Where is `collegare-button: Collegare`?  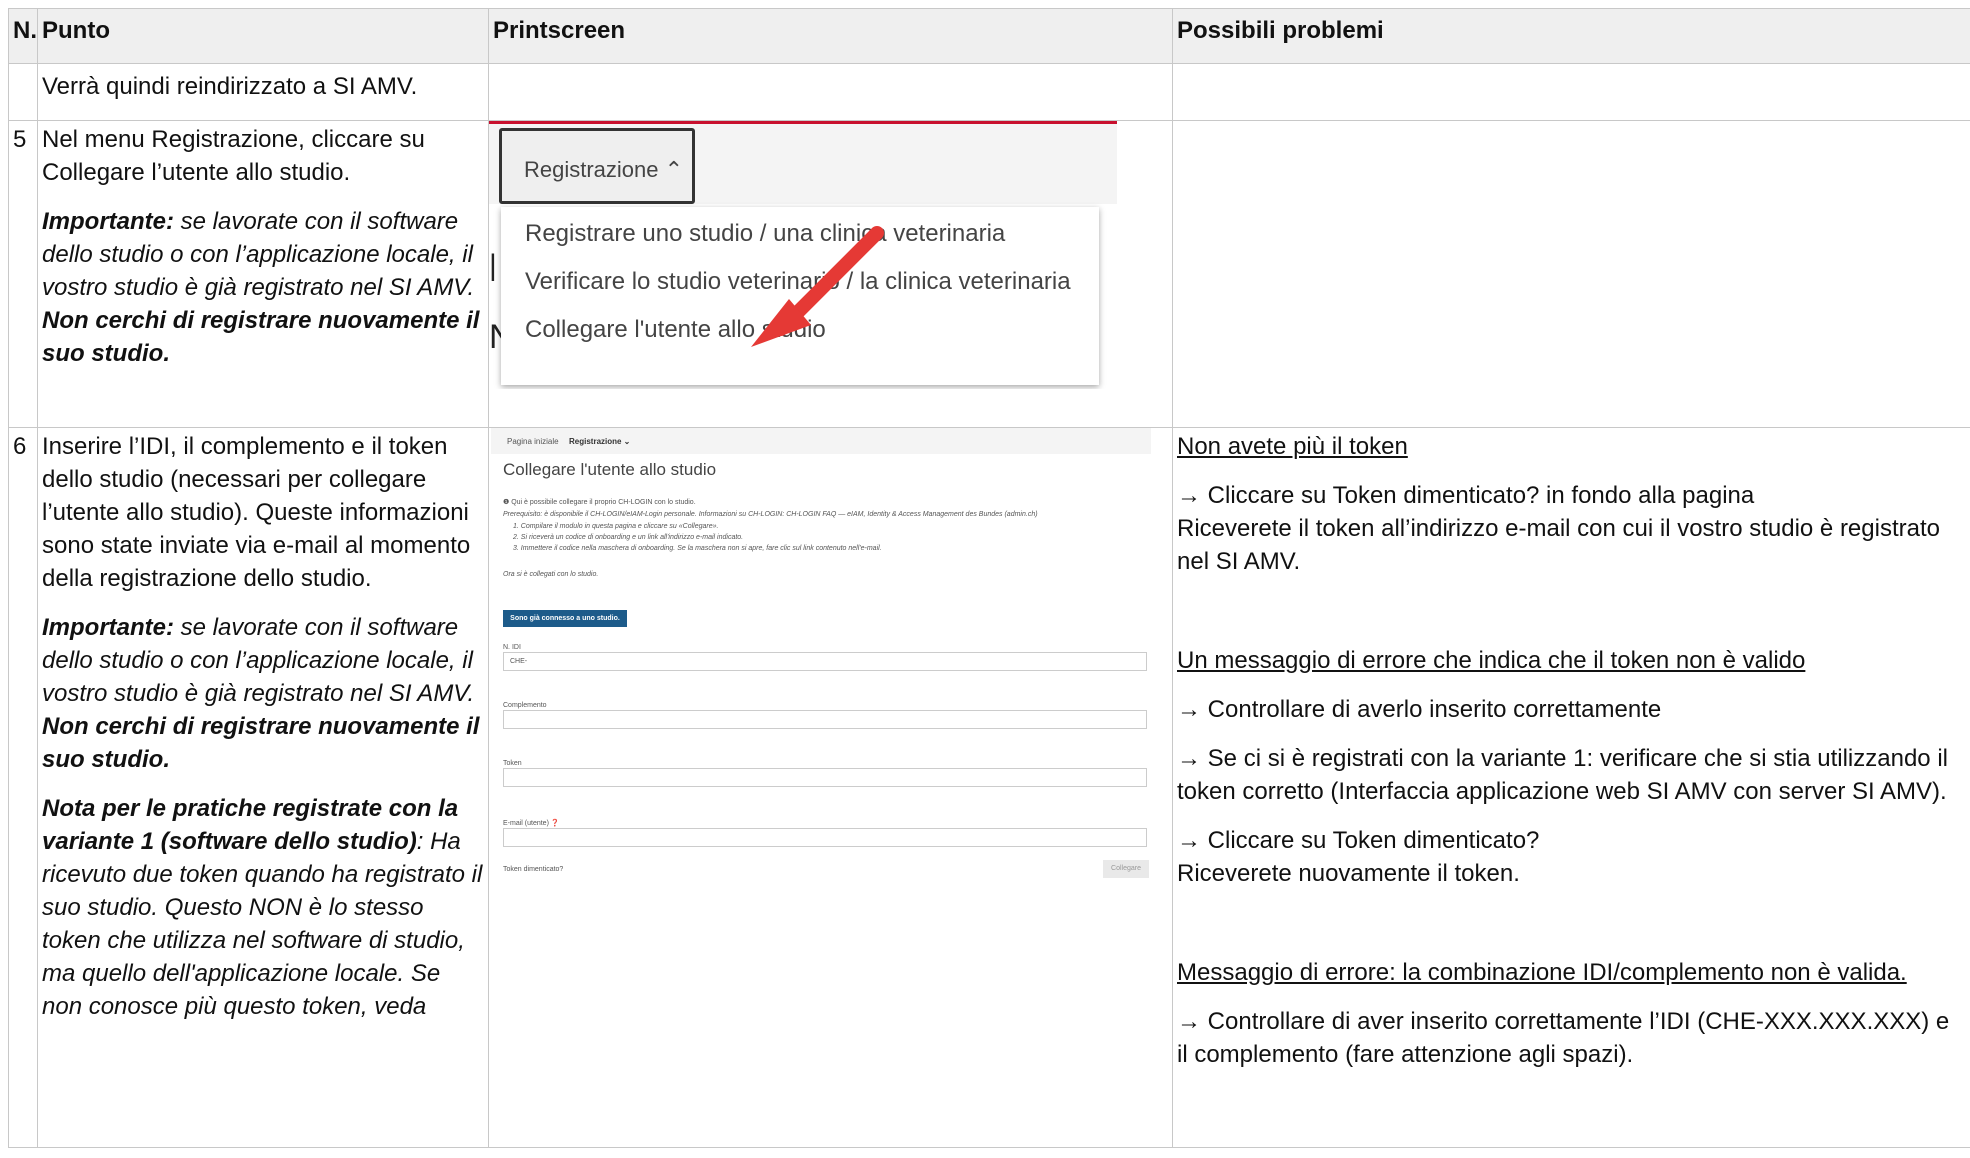
collegare-button: Collegare is located at coordinates (1126, 869).